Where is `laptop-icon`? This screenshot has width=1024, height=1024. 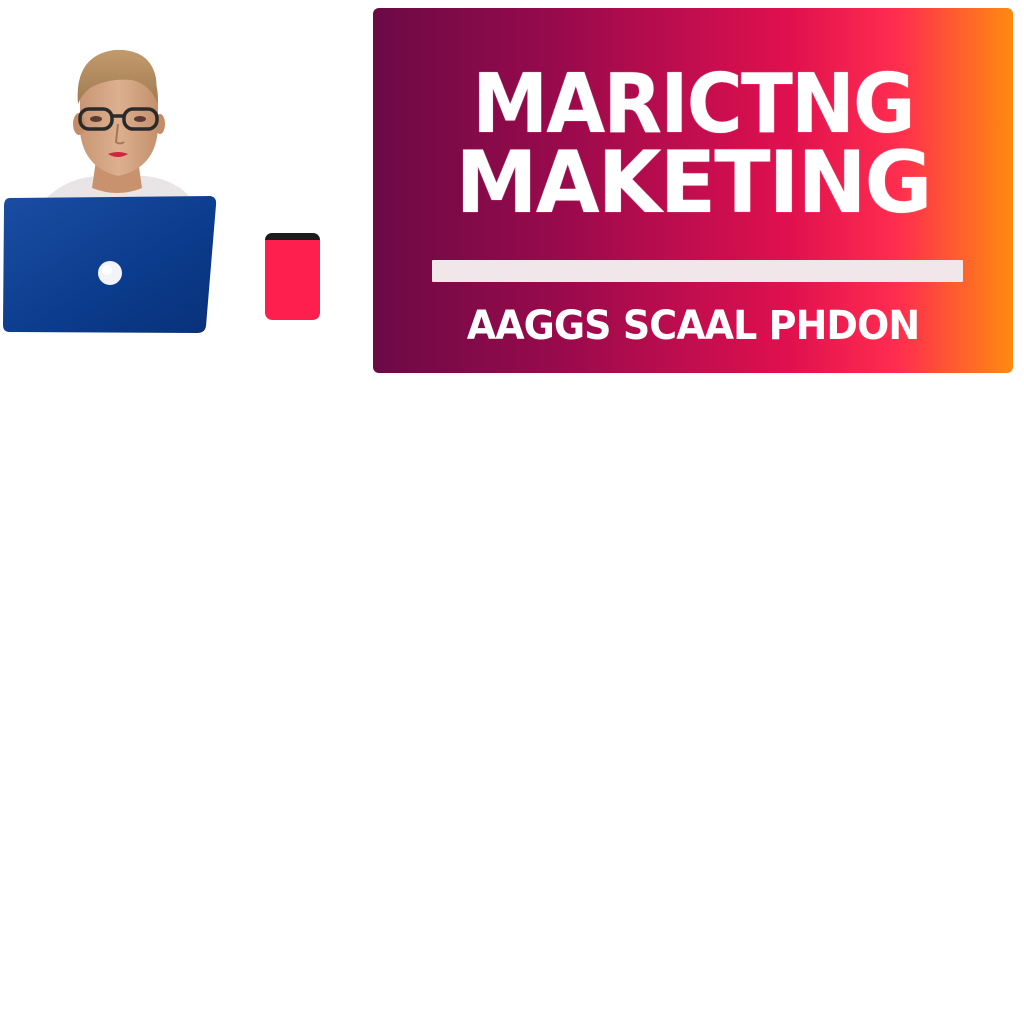
laptop-icon is located at coordinates (110, 264).